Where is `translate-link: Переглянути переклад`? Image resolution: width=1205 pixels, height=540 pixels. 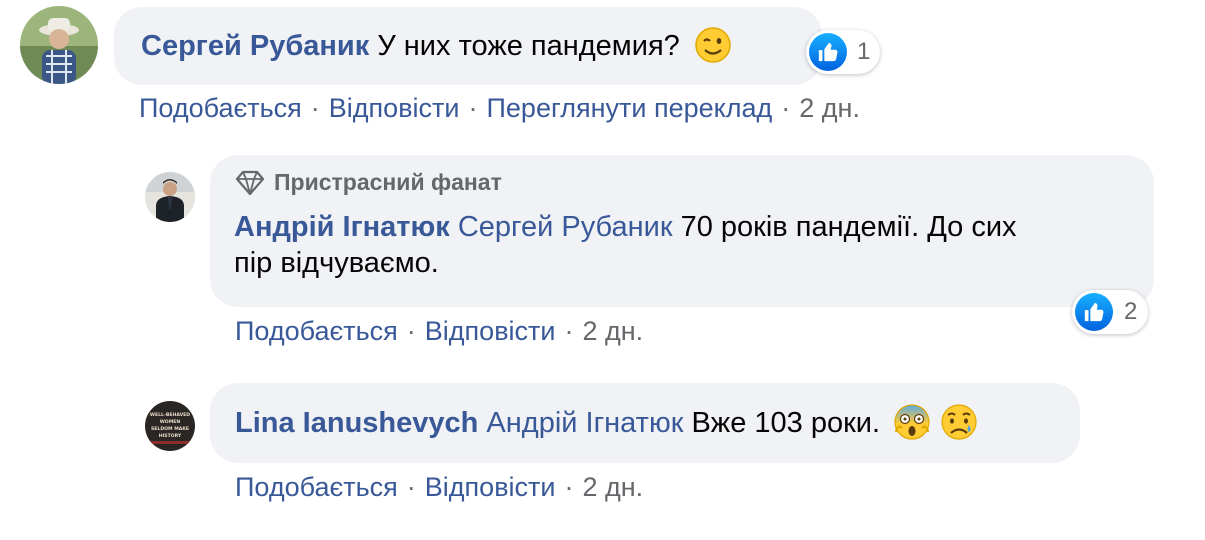
translate-link: Переглянути переклад is located at coordinates (630, 108).